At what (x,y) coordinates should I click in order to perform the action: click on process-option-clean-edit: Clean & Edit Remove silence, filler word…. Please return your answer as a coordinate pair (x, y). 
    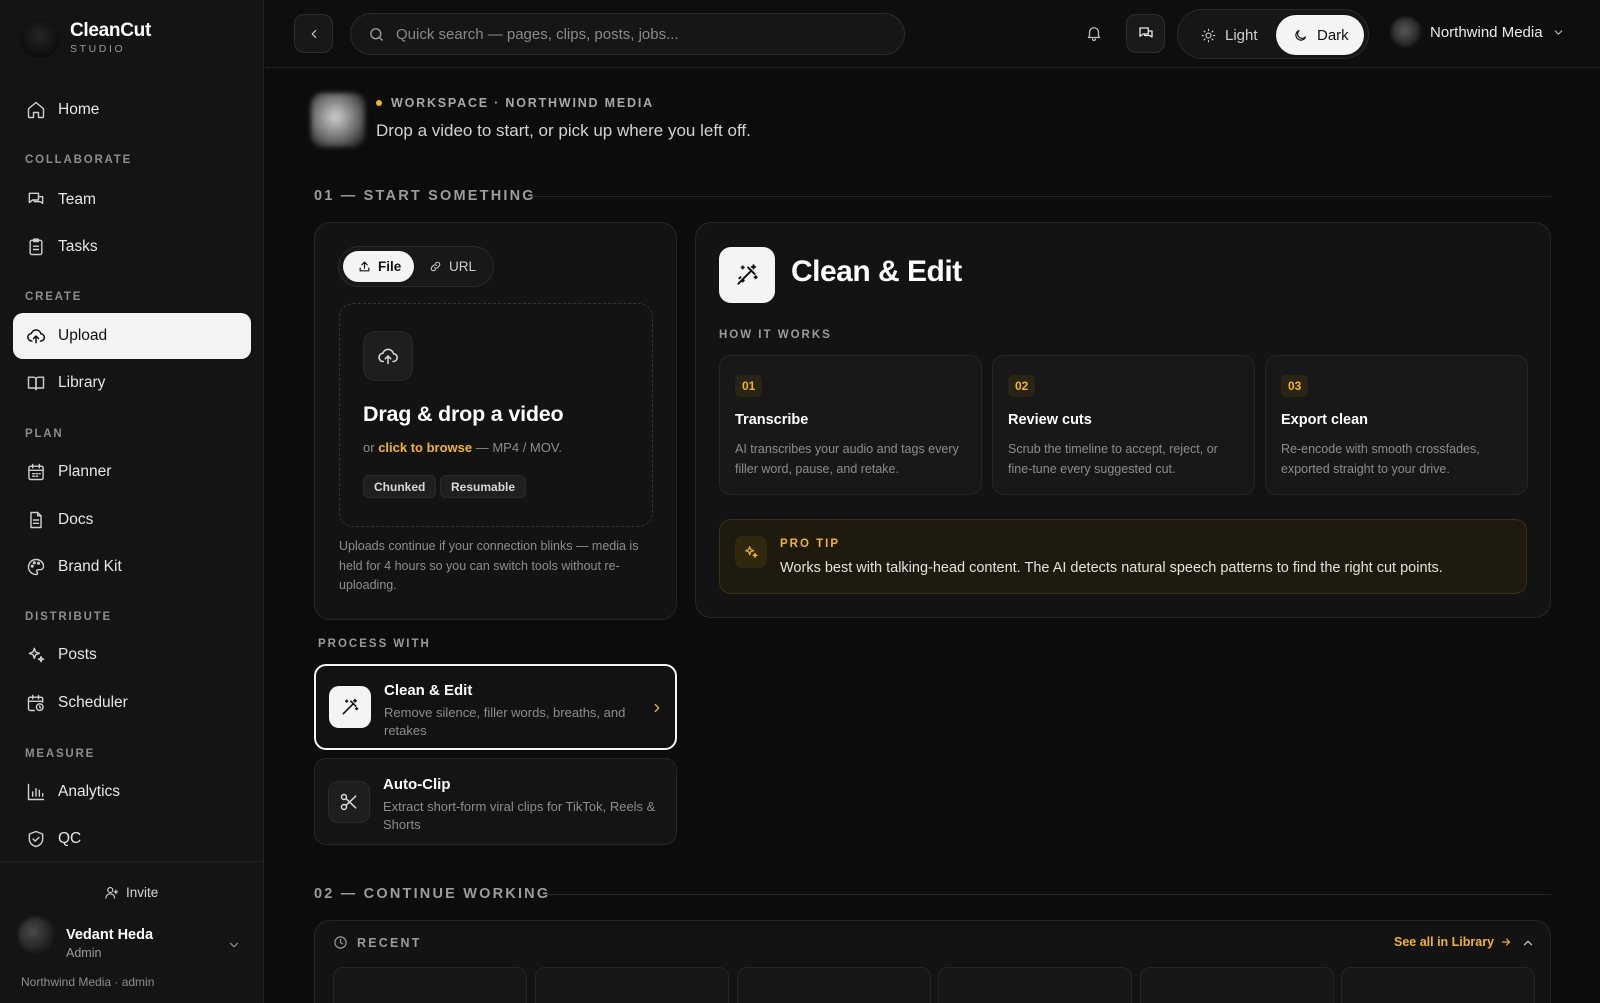
    Looking at the image, I should click on (495, 707).